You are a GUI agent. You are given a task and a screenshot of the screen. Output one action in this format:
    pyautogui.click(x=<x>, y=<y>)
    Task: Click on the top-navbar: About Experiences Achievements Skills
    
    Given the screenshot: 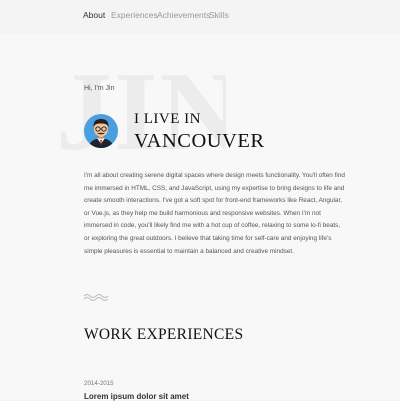 What is the action you would take?
    pyautogui.click(x=200, y=17)
    